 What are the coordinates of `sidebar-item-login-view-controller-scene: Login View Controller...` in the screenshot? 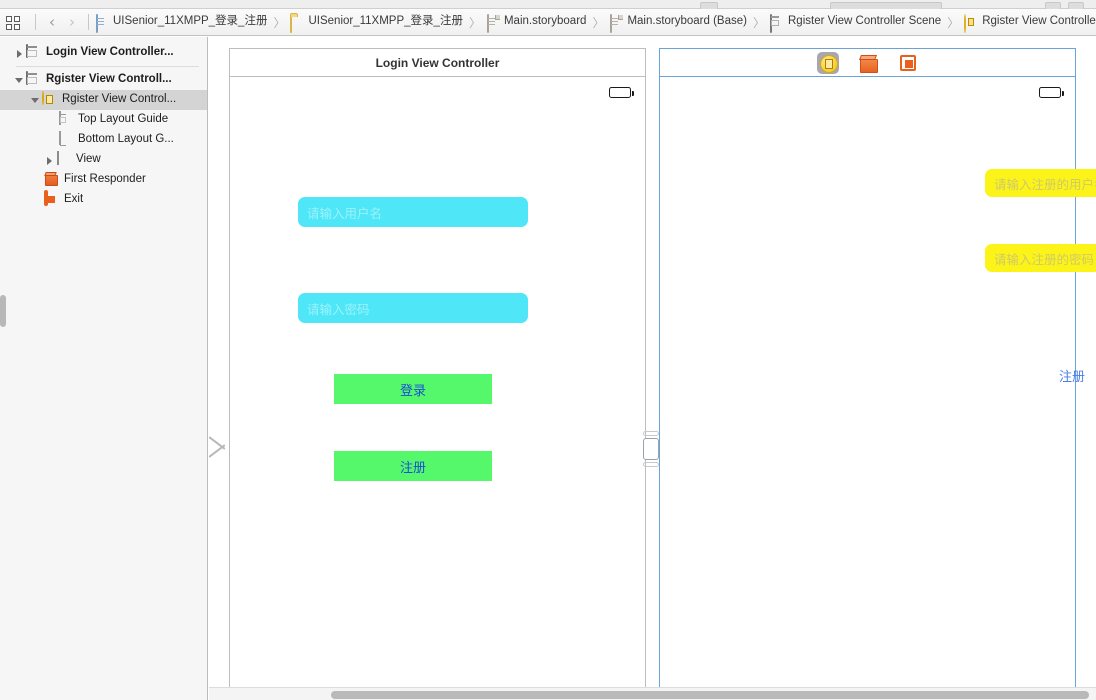 It's located at (103, 53).